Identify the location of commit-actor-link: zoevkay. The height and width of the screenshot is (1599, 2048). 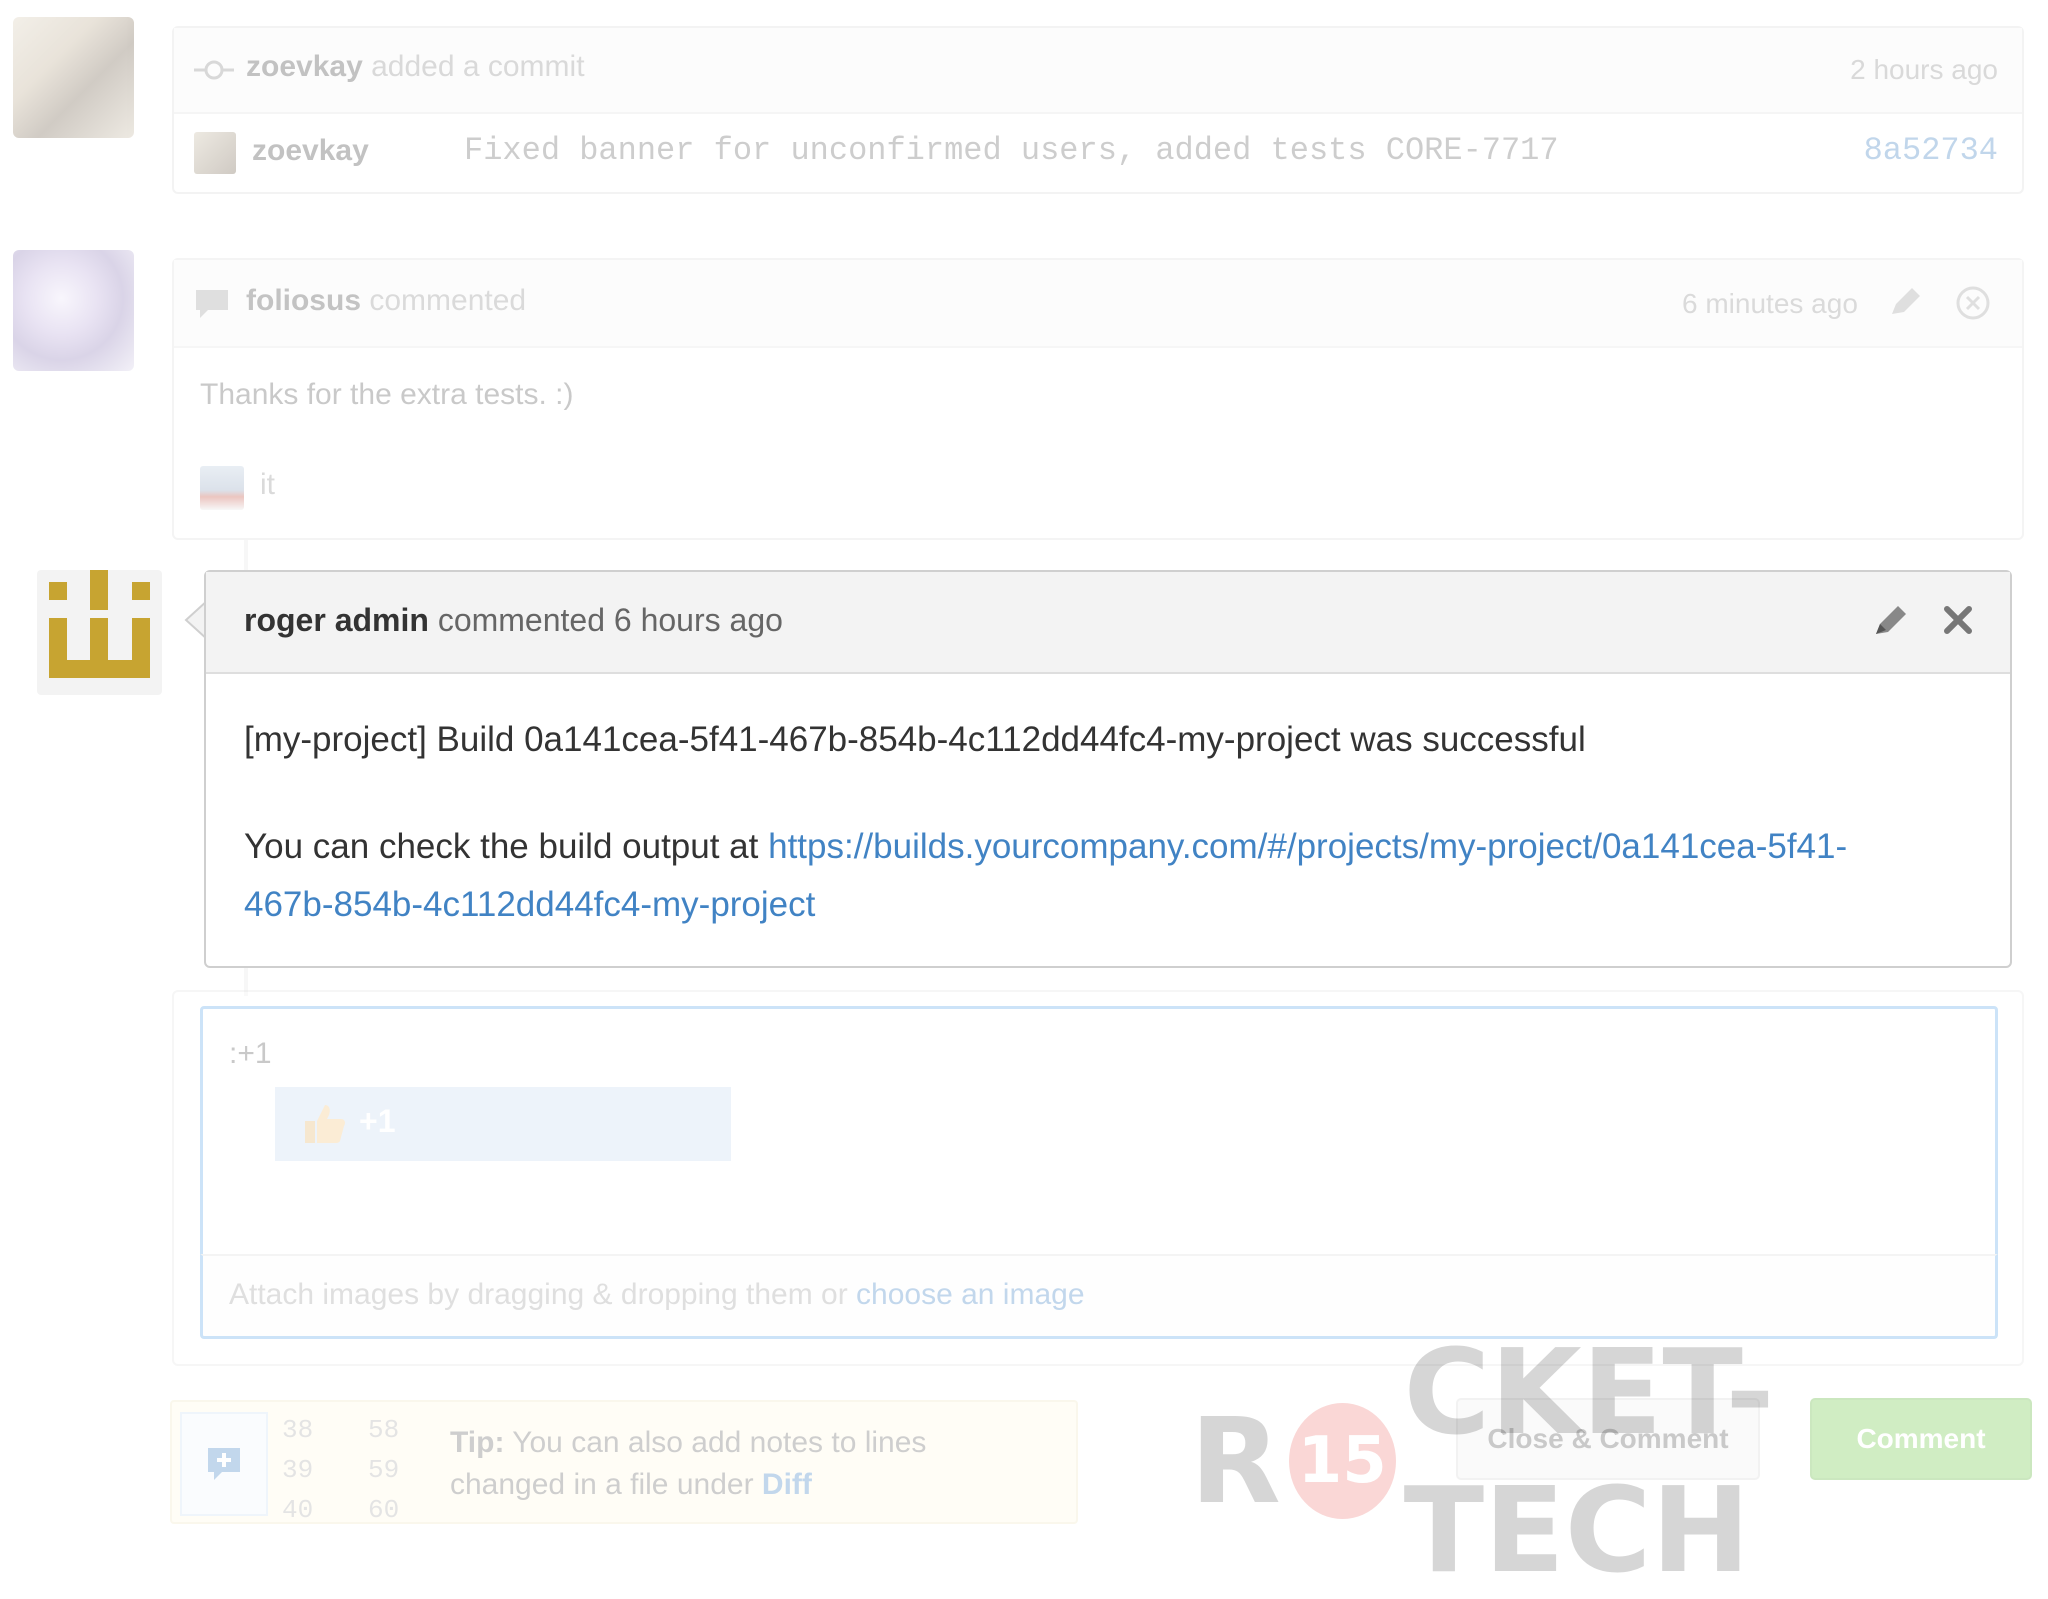
(304, 66).